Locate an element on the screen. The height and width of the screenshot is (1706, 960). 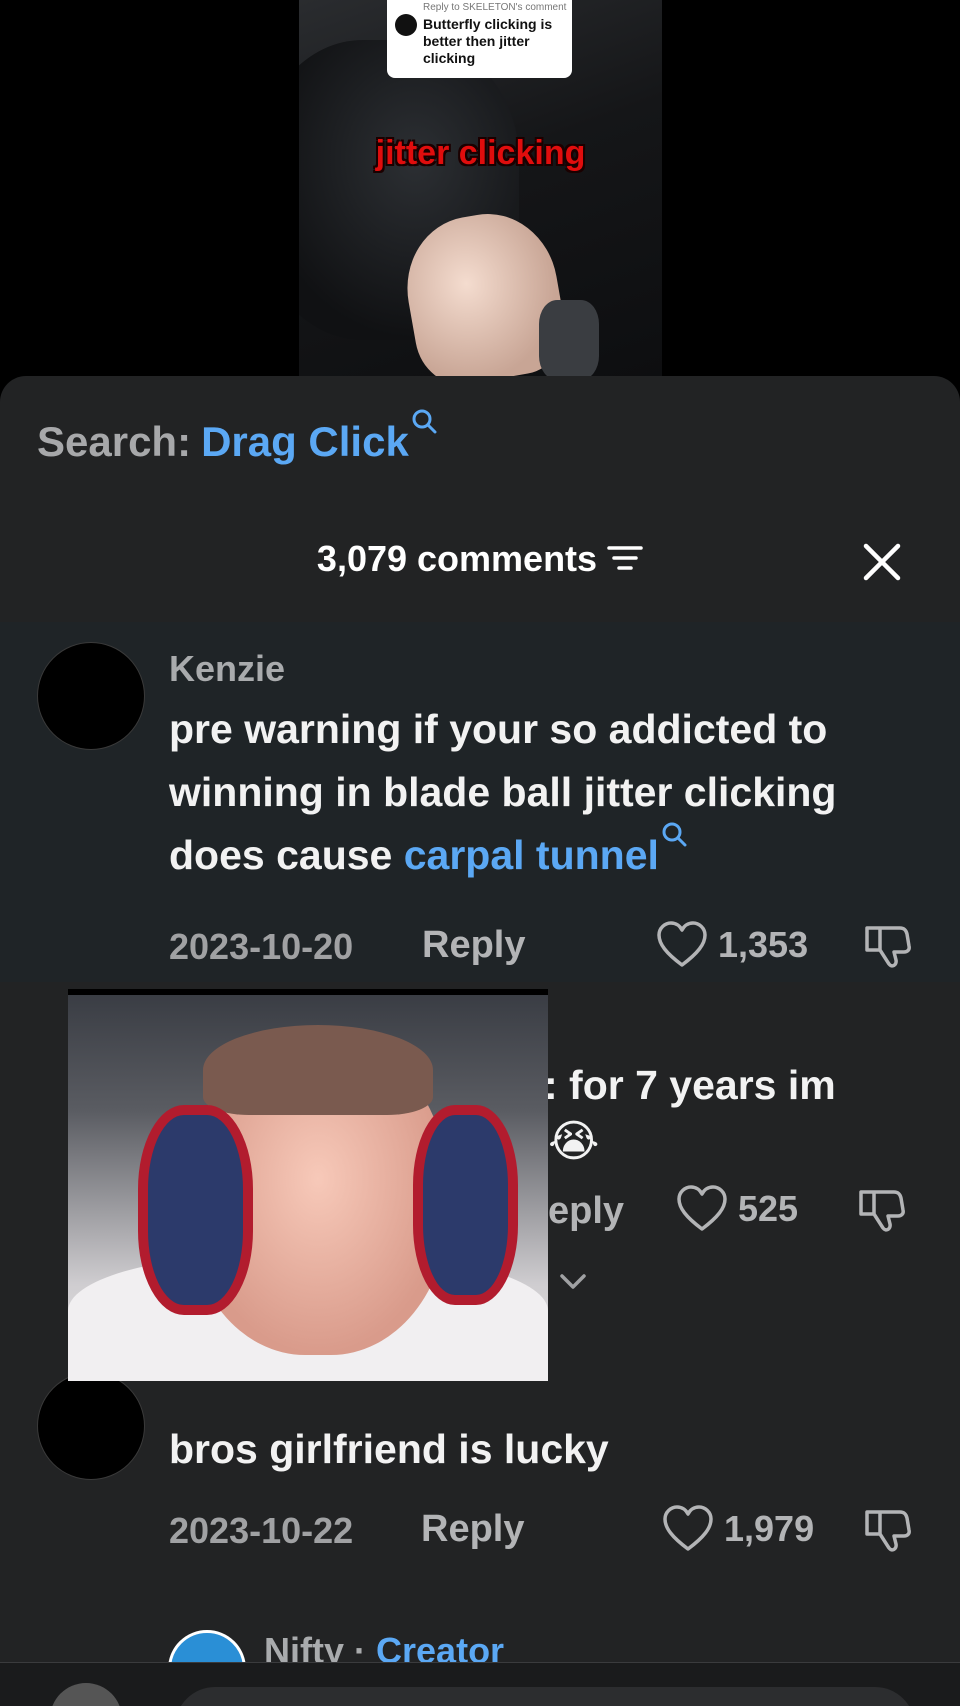
close-icon is located at coordinates (882, 562).